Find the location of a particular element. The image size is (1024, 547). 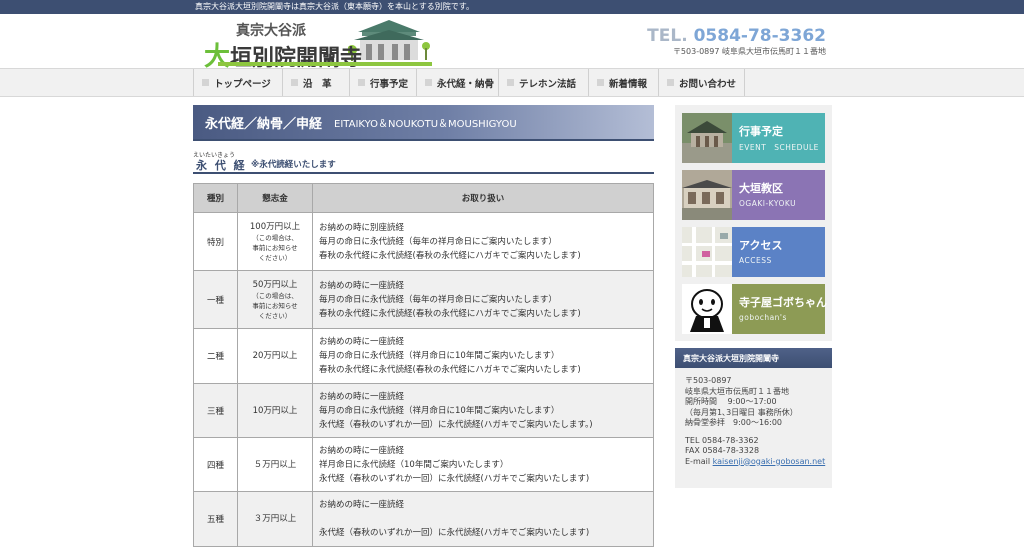

banner-label: 寺子屋ゴボちゃん gobochan's is located at coordinates (779, 309).